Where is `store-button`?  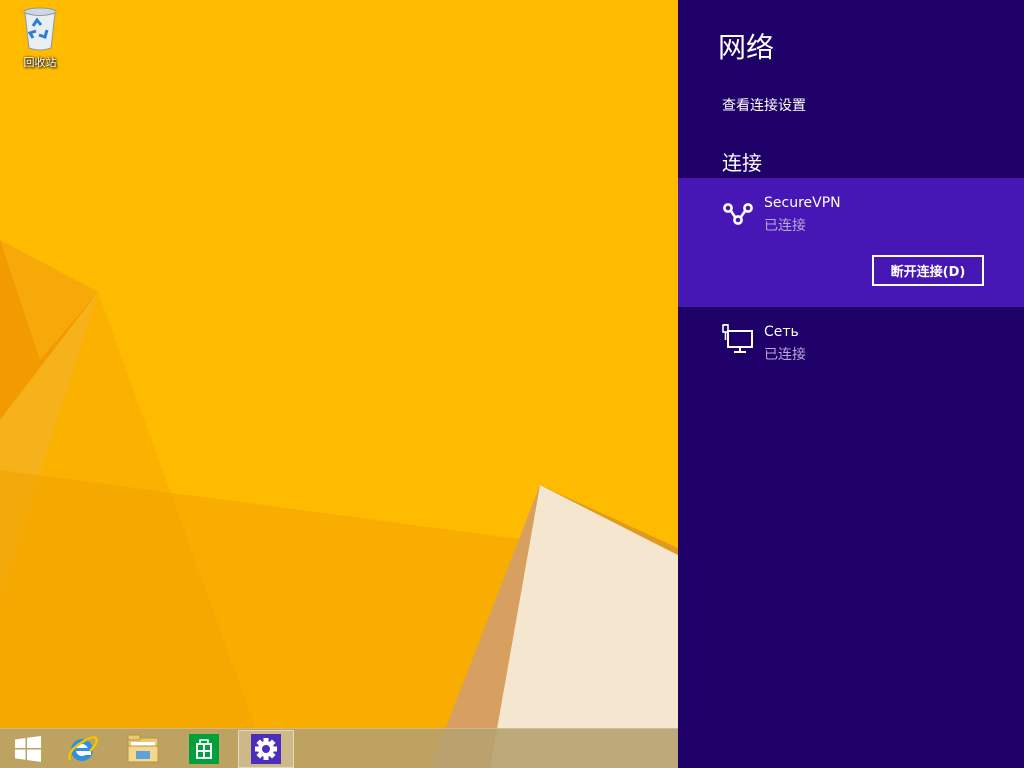
store-button is located at coordinates (204, 749).